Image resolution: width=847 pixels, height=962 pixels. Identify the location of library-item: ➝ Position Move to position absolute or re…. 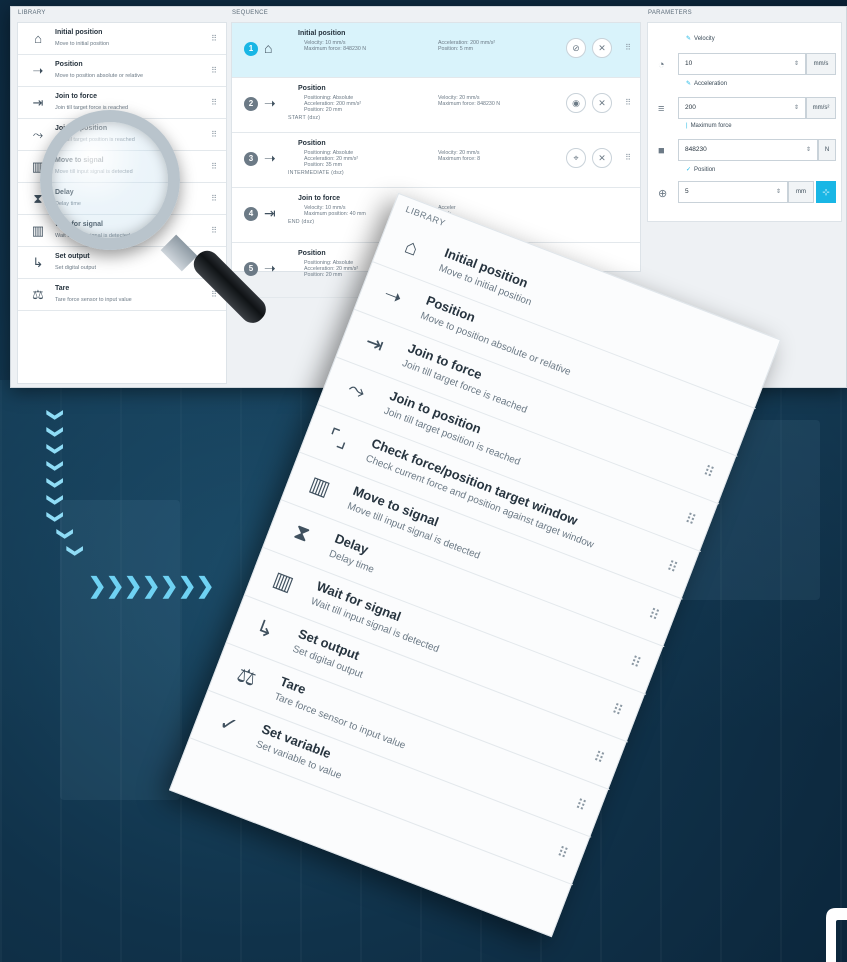
(122, 71).